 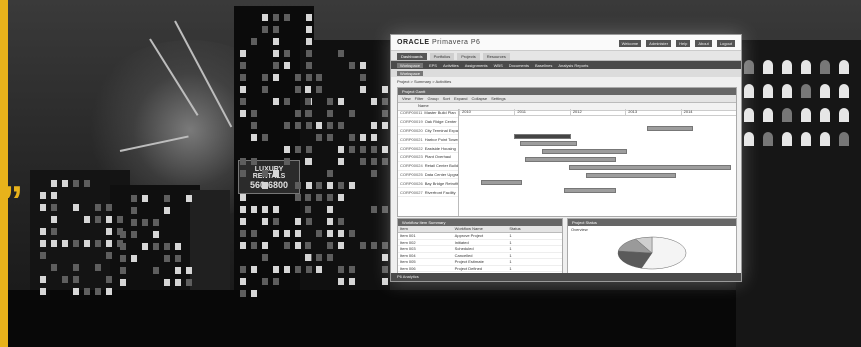 What do you see at coordinates (428, 166) in the screenshot?
I see `gantt-row: CORP00024 Retail Center Build` at bounding box center [428, 166].